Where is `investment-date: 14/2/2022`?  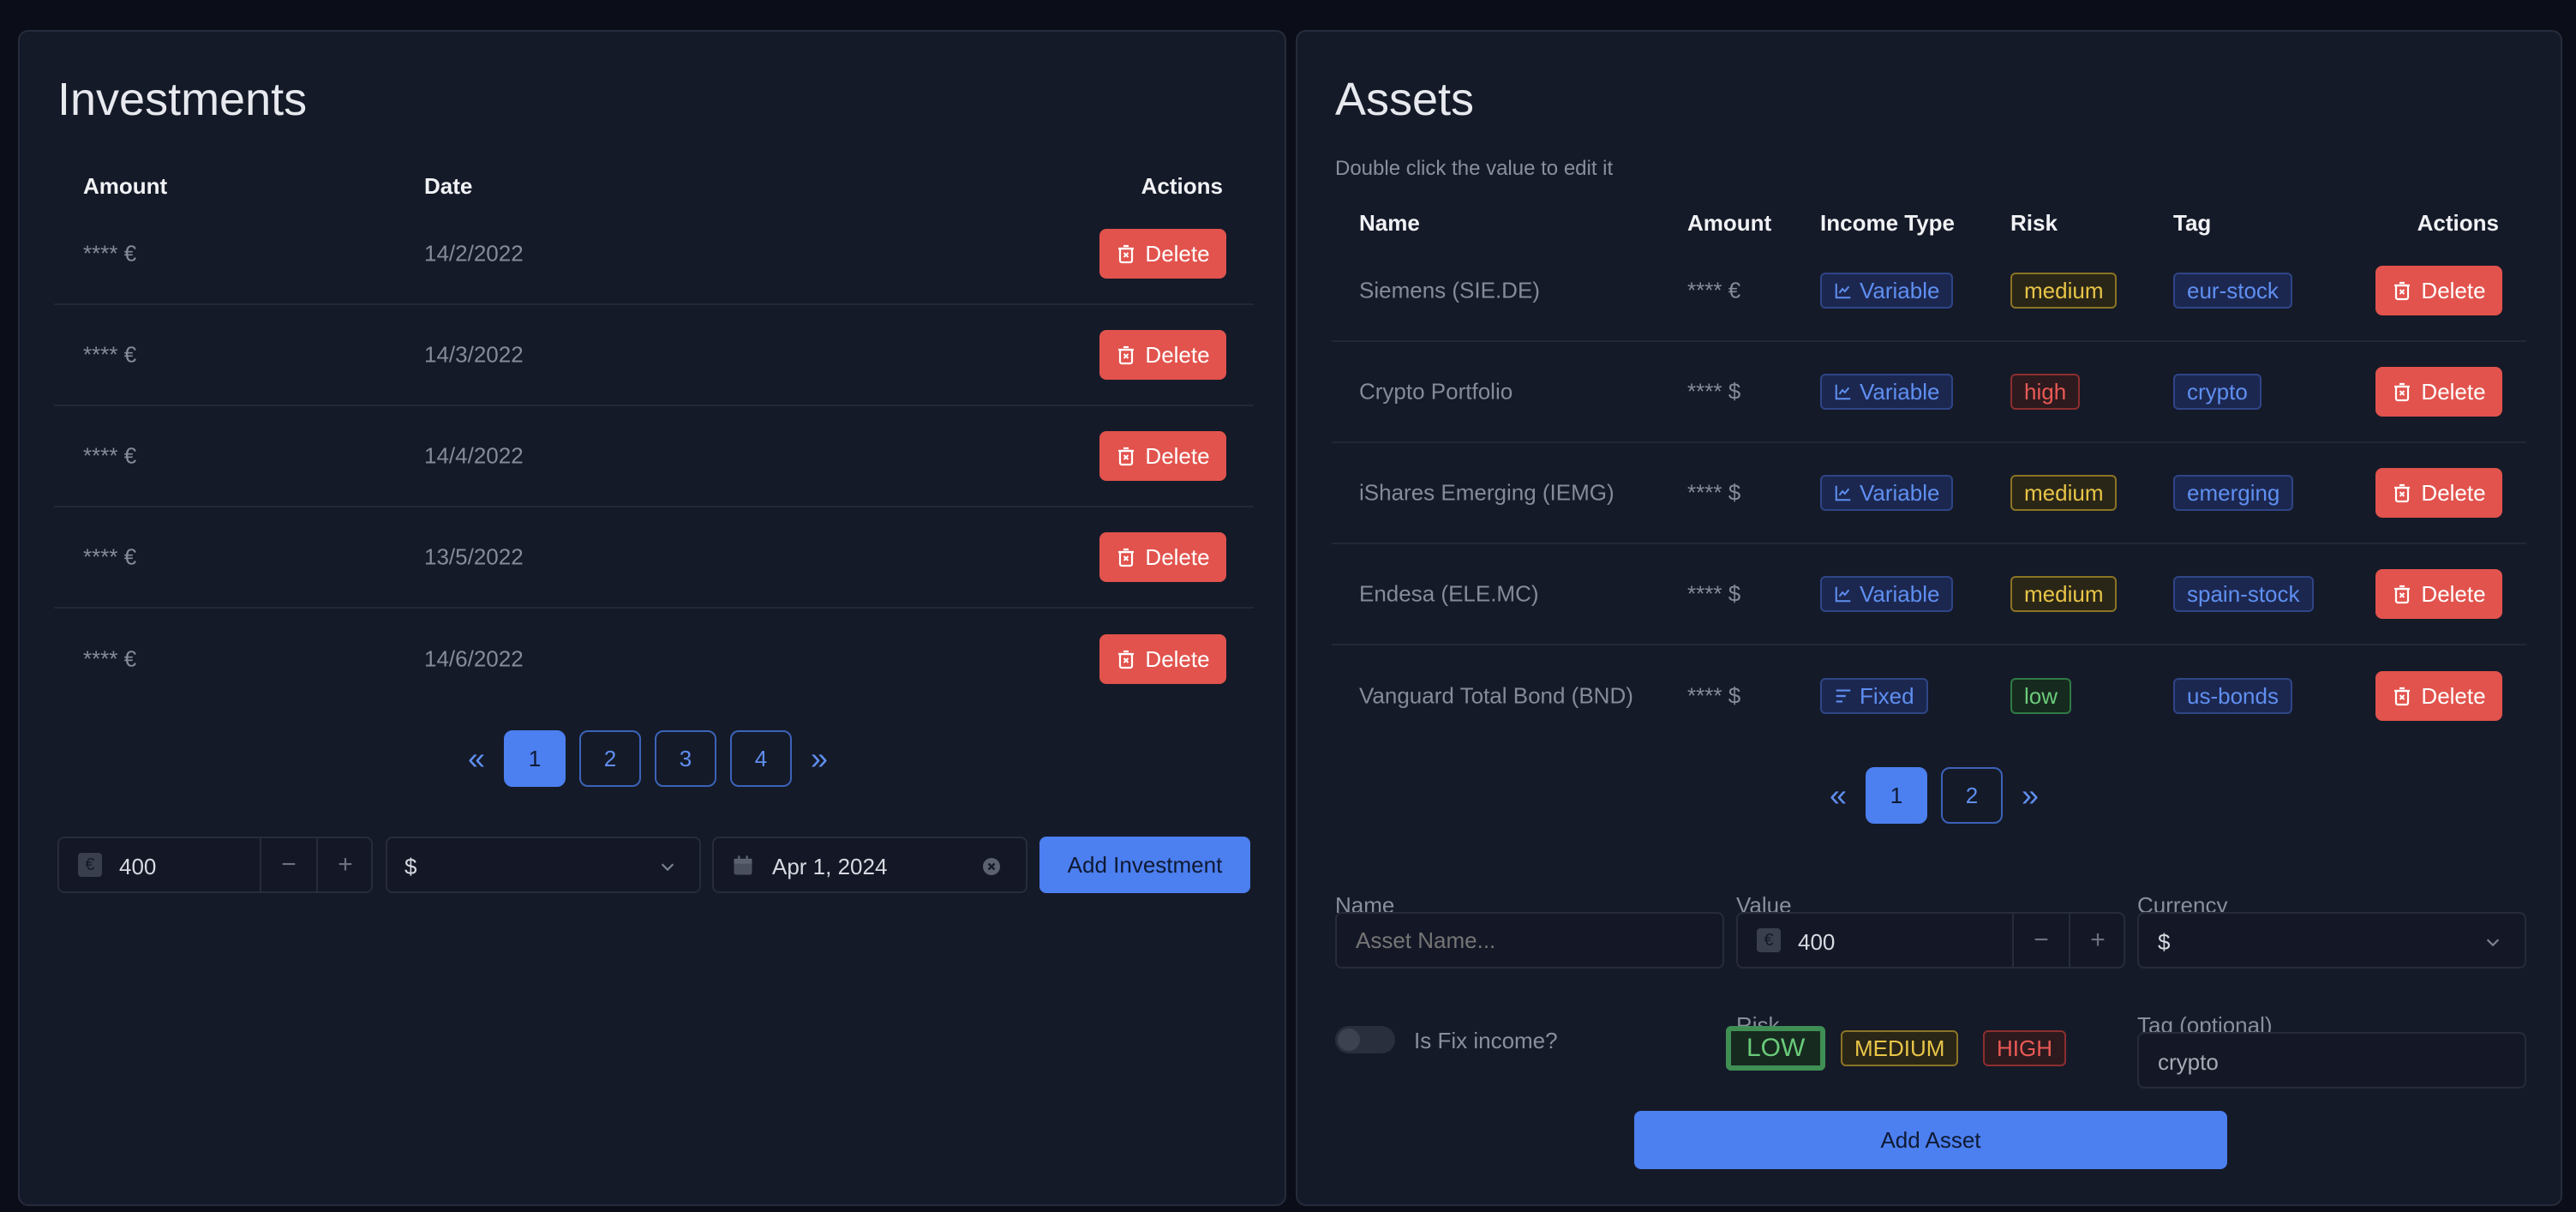
investment-date: 14/2/2022 is located at coordinates (474, 254).